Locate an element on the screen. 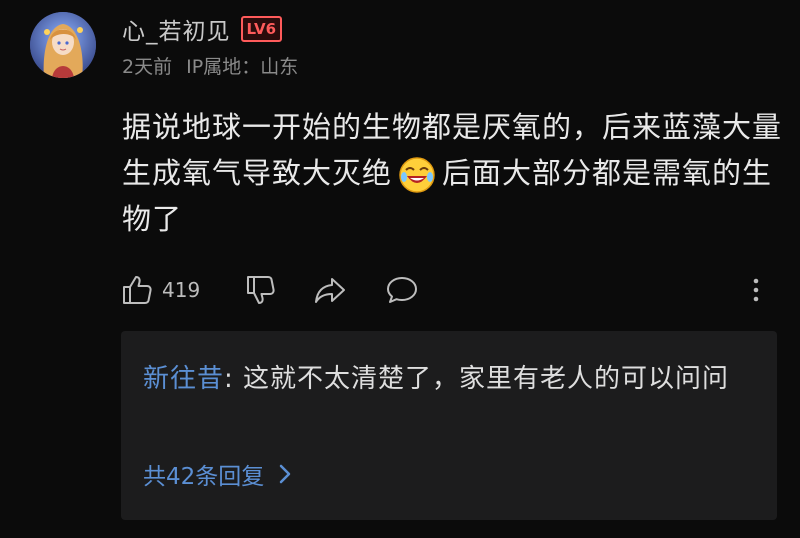 This screenshot has height=538, width=800. like-count: 419 is located at coordinates (181, 290).